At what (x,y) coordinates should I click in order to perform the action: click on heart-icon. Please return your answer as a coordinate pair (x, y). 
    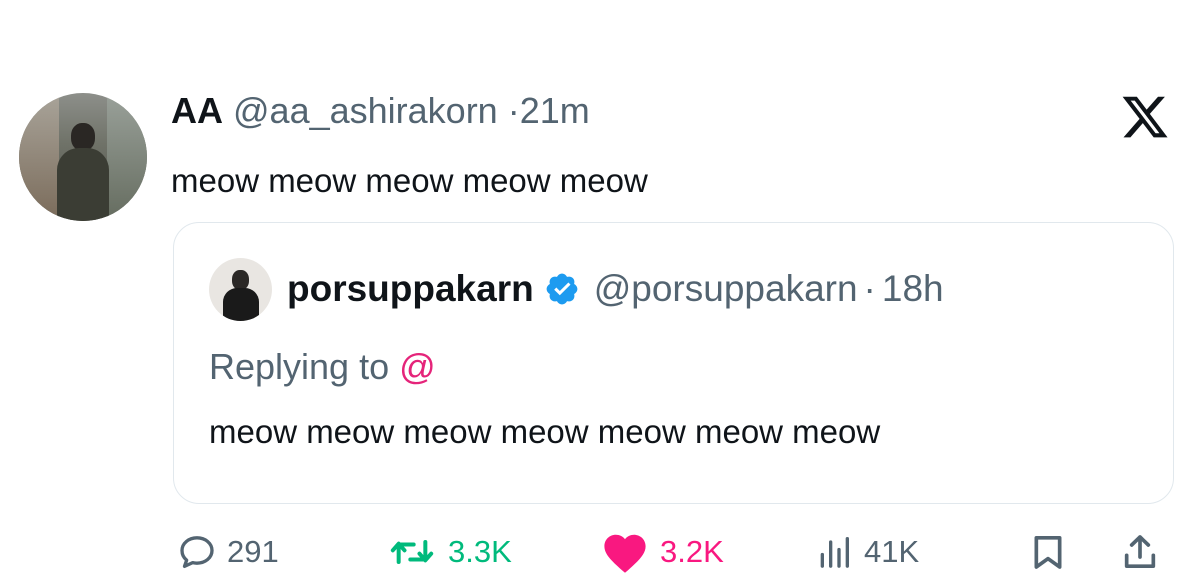
    Looking at the image, I should click on (625, 553).